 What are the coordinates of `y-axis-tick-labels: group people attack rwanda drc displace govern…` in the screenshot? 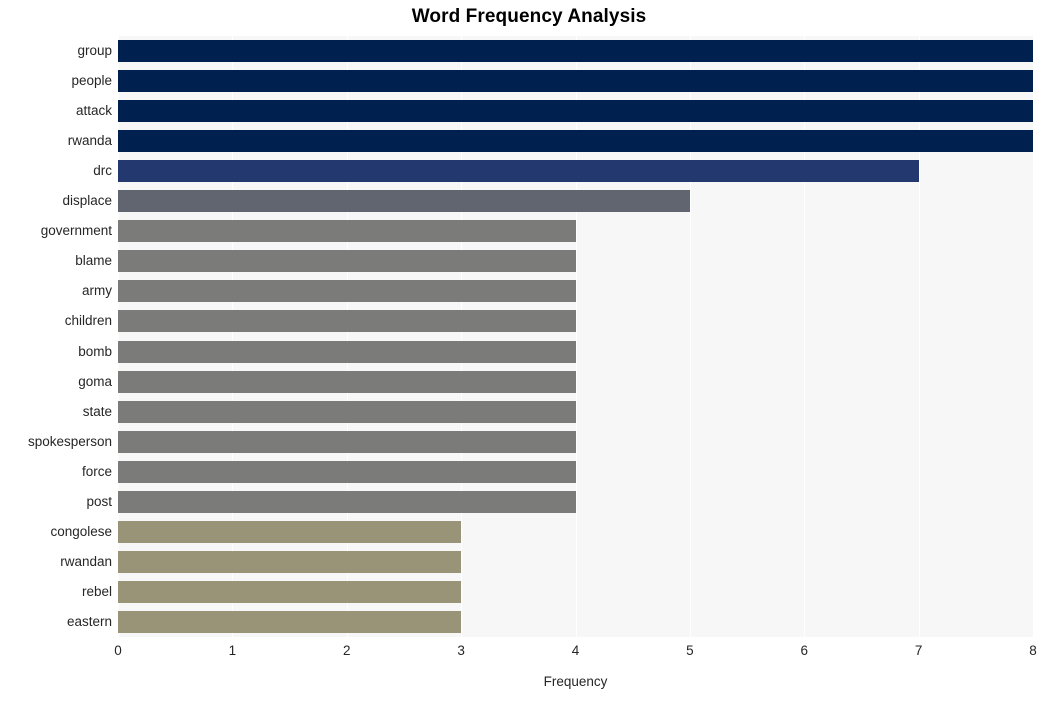 It's located at (56, 336).